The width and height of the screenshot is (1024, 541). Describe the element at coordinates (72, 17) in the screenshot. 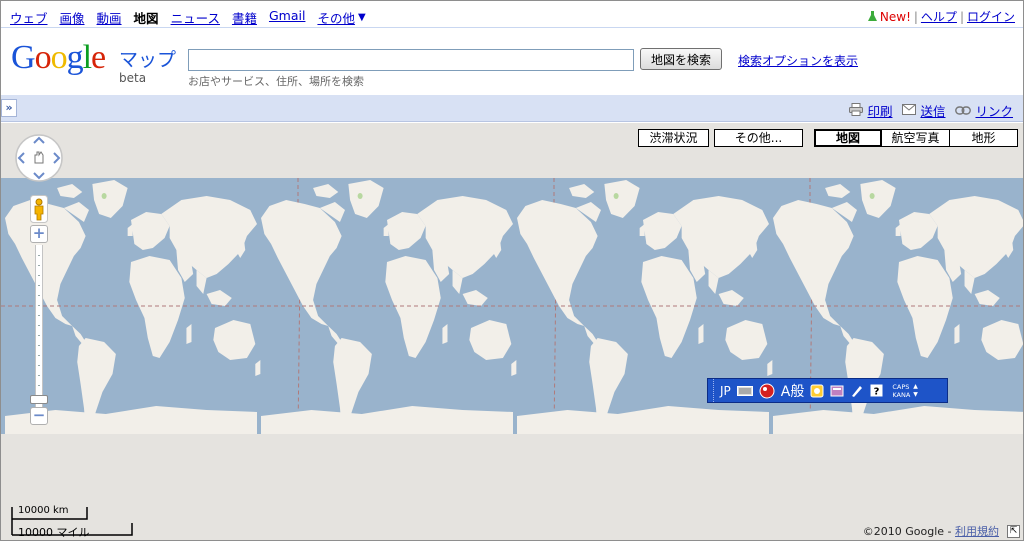

I see `nav-images: 画像` at that location.